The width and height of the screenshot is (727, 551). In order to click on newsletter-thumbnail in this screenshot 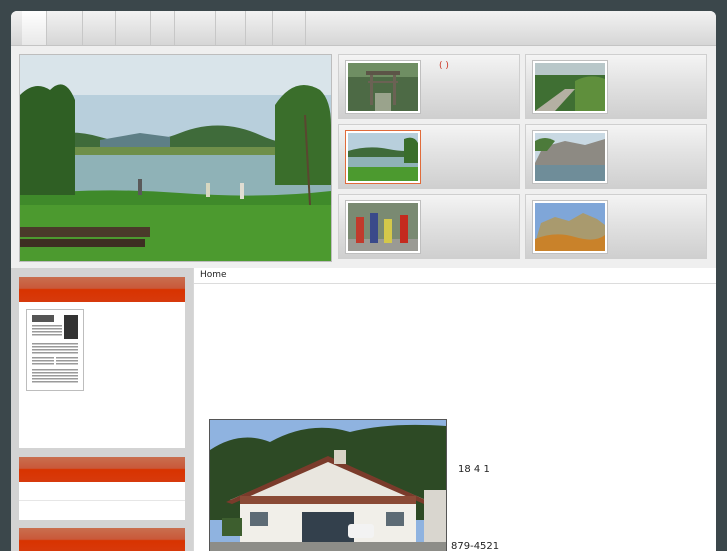, I will do `click(55, 350)`.